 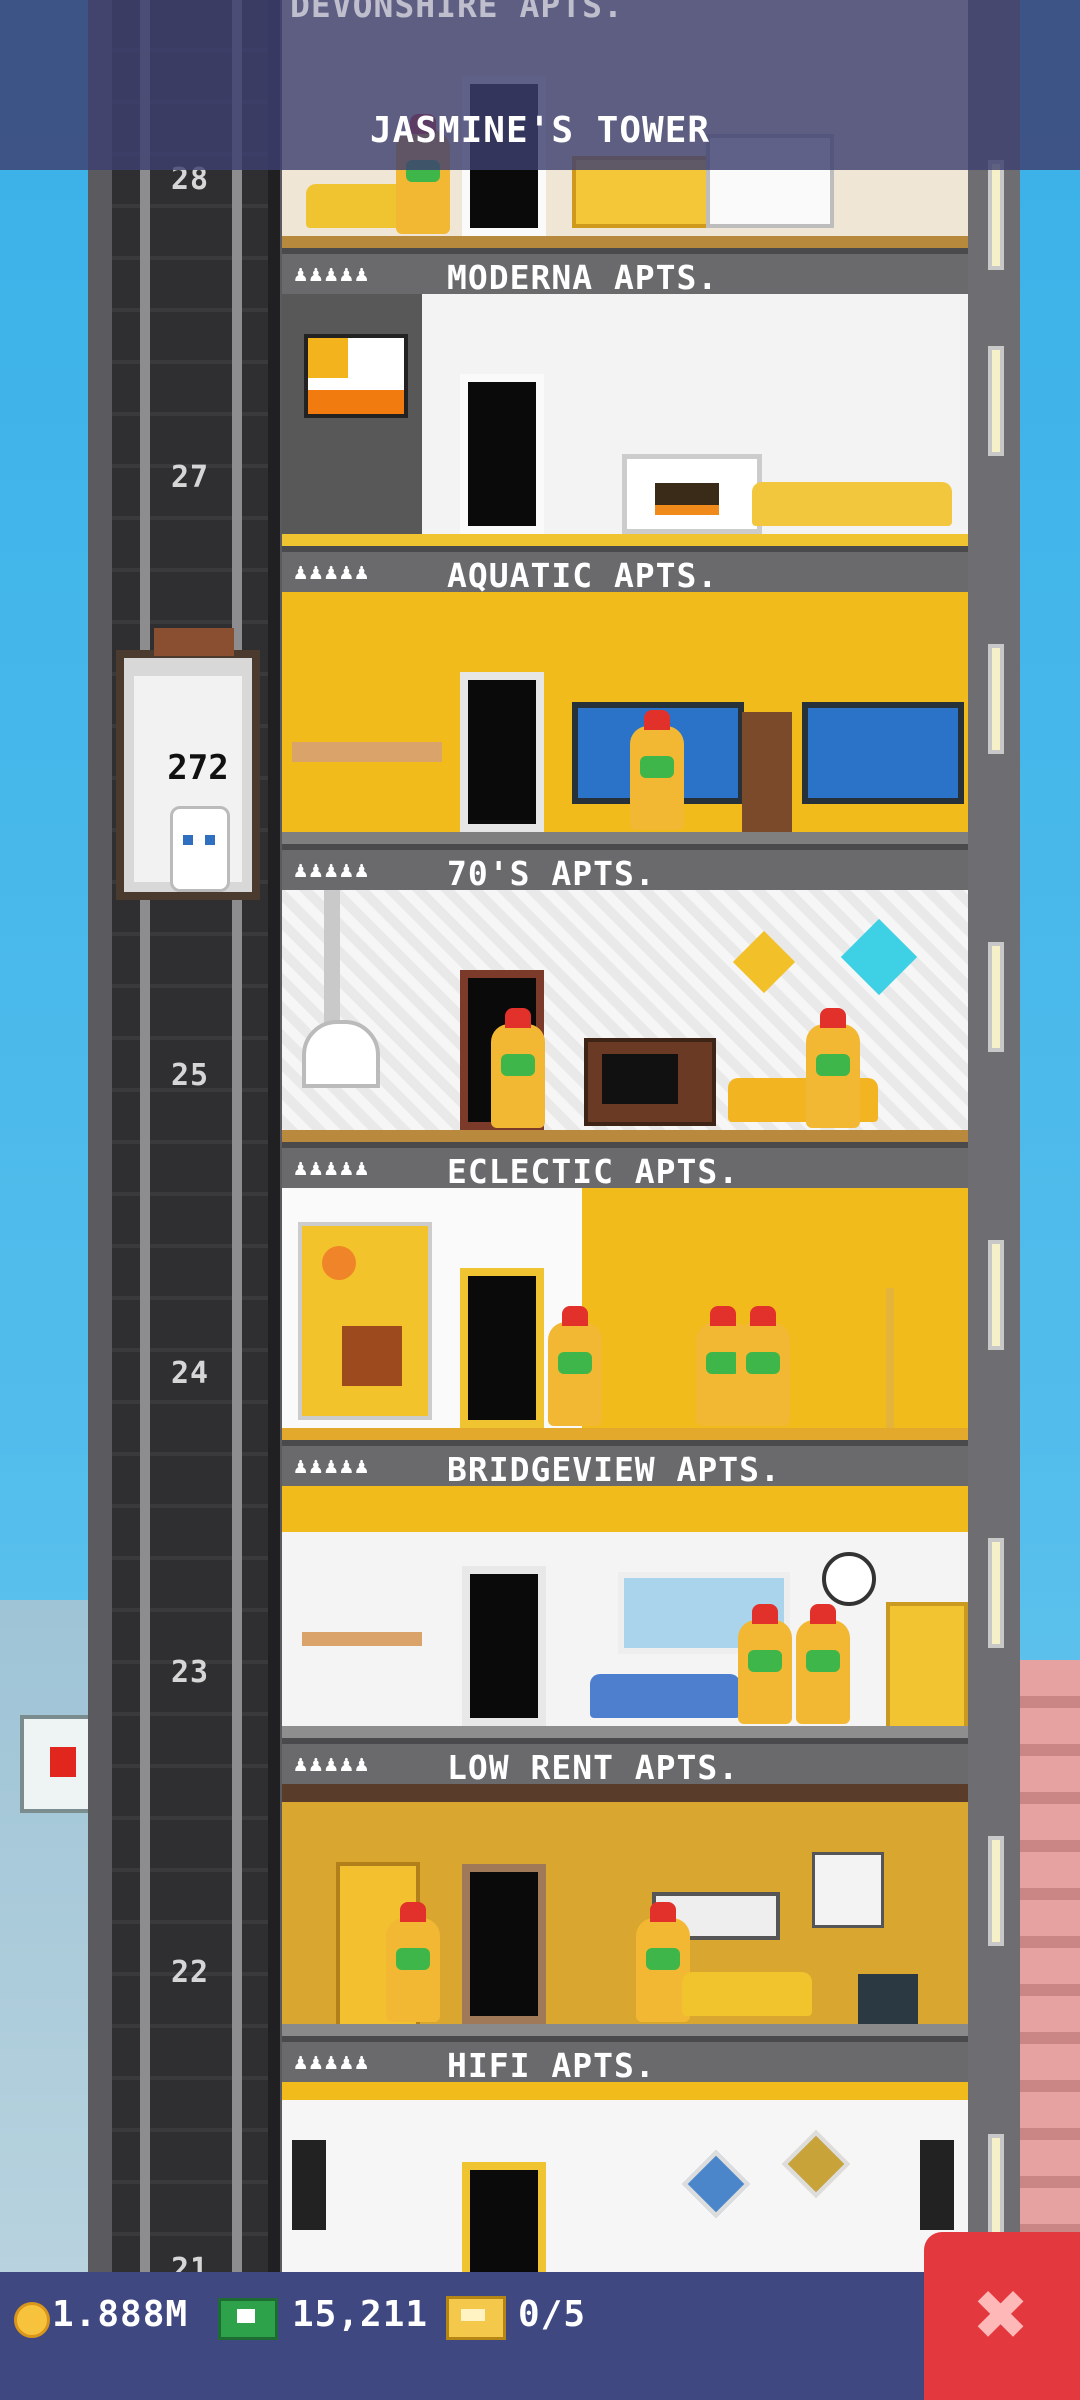 I want to click on floor-name-label: MODERNA APTS., so click(x=583, y=277).